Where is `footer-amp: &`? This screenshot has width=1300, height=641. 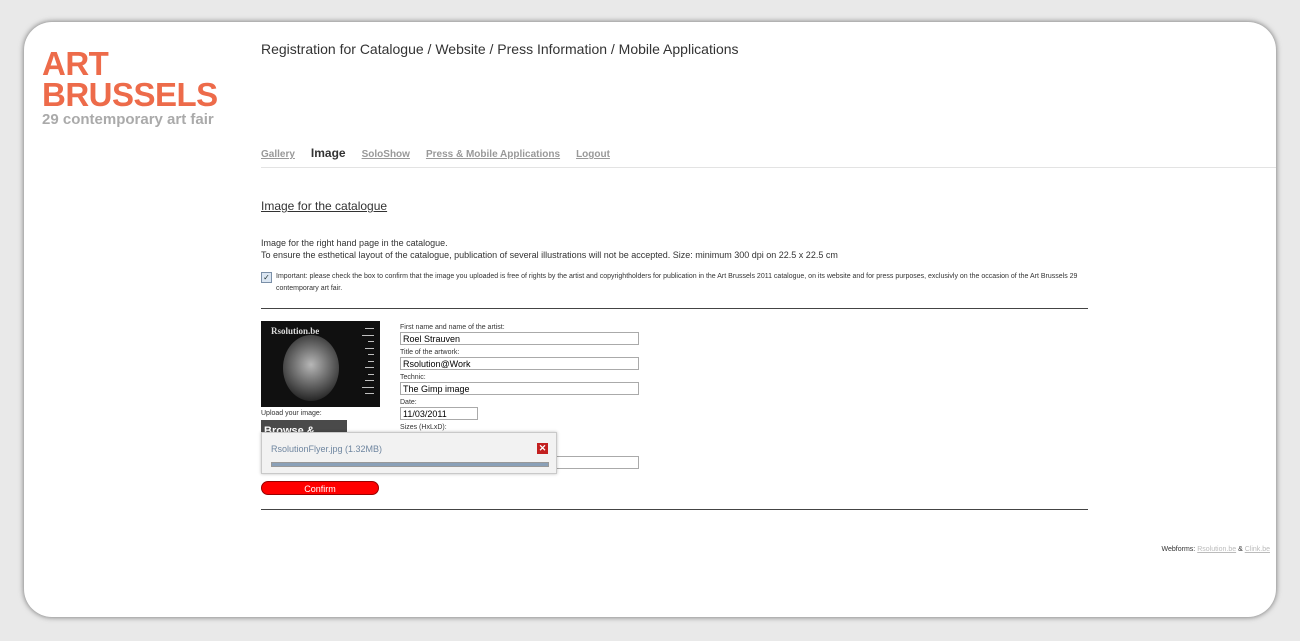 footer-amp: & is located at coordinates (1240, 549).